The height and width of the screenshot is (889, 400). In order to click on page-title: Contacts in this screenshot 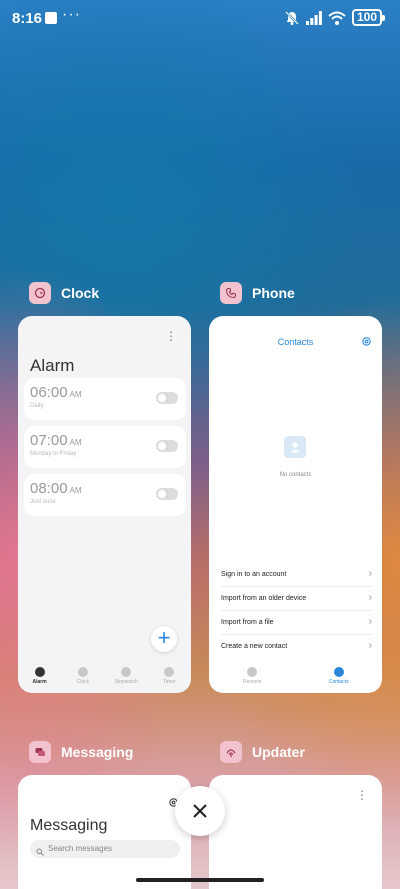, I will do `click(295, 342)`.